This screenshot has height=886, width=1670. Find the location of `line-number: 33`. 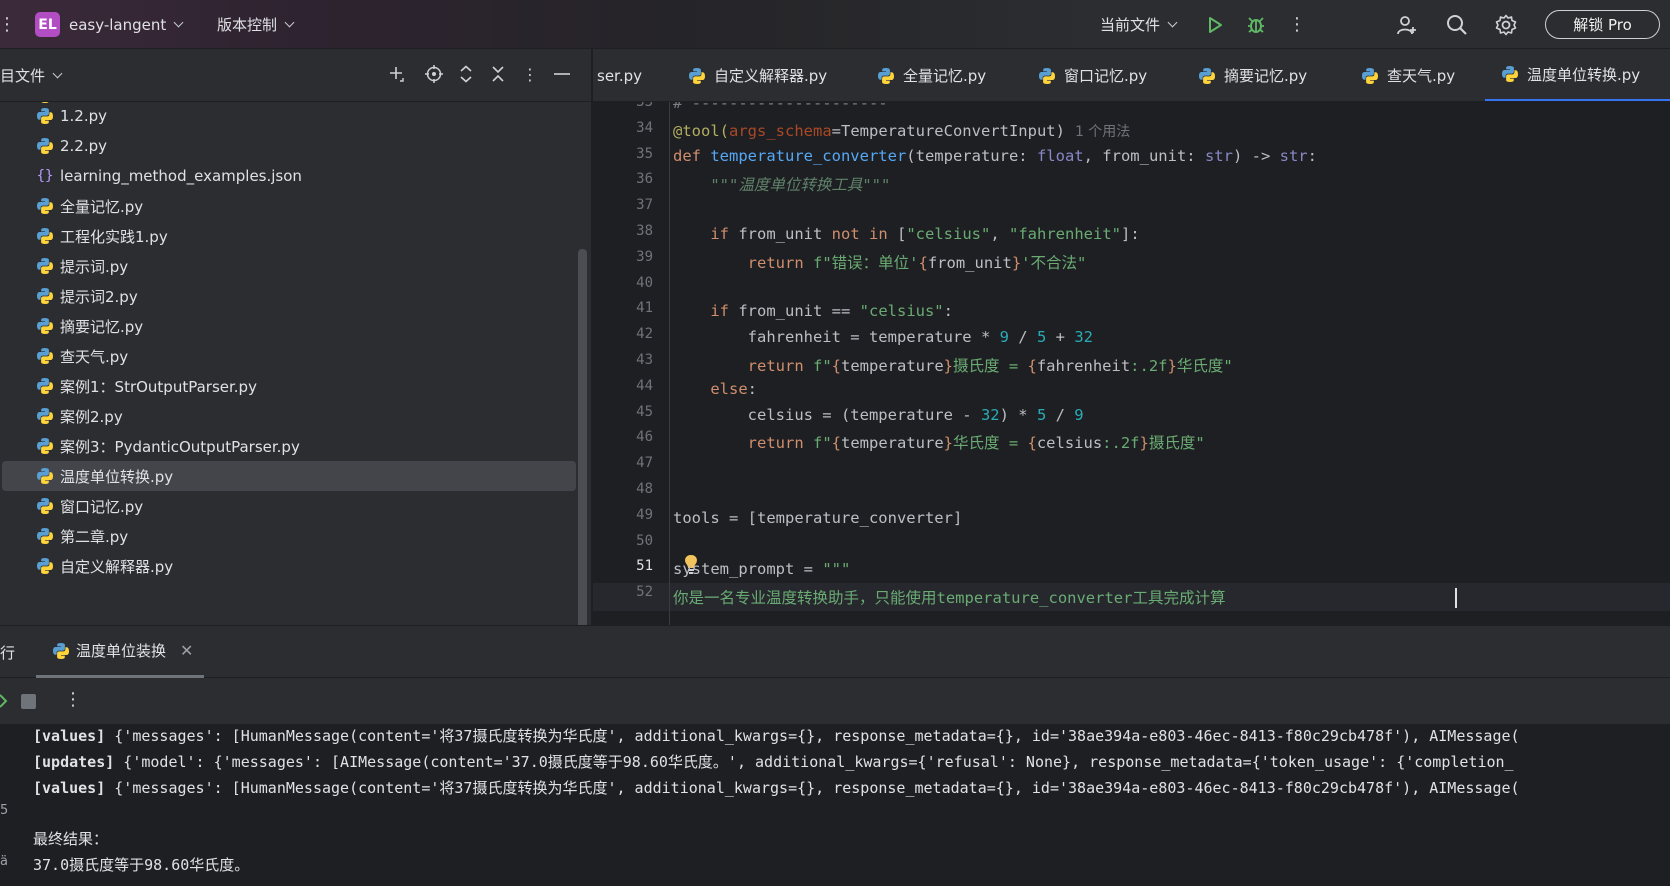

line-number: 33 is located at coordinates (644, 106).